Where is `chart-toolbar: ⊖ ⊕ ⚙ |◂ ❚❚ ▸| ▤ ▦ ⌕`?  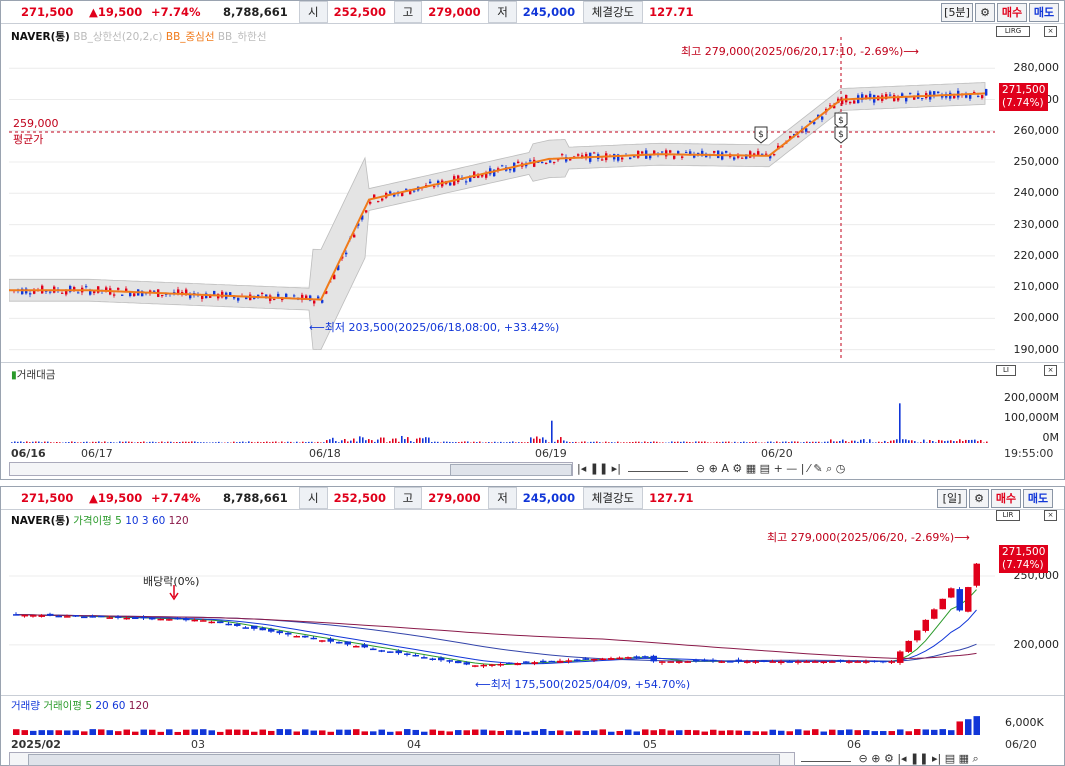
chart-toolbar: ⊖ ⊕ ⚙ |◂ ❚❚ ▸| ▤ ▦ ⌕ is located at coordinates (890, 759).